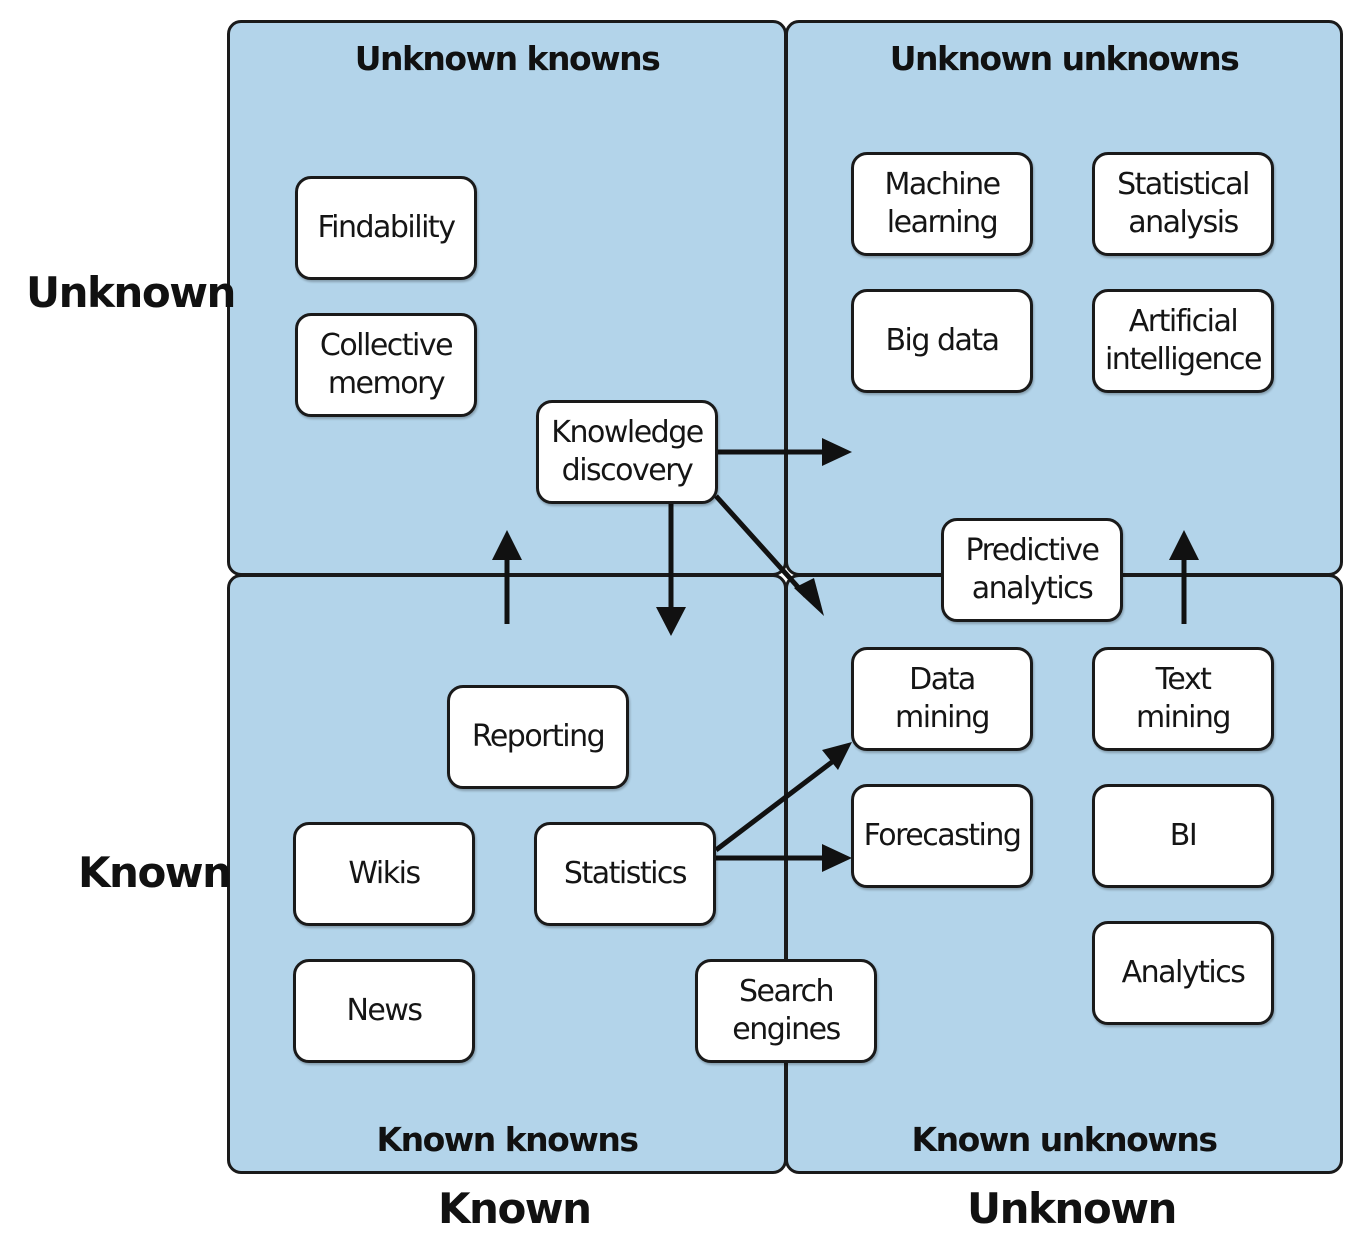 This screenshot has width=1372, height=1252. What do you see at coordinates (837, 452) in the screenshot?
I see `arrow-kd-to-unknown-unknowns-head` at bounding box center [837, 452].